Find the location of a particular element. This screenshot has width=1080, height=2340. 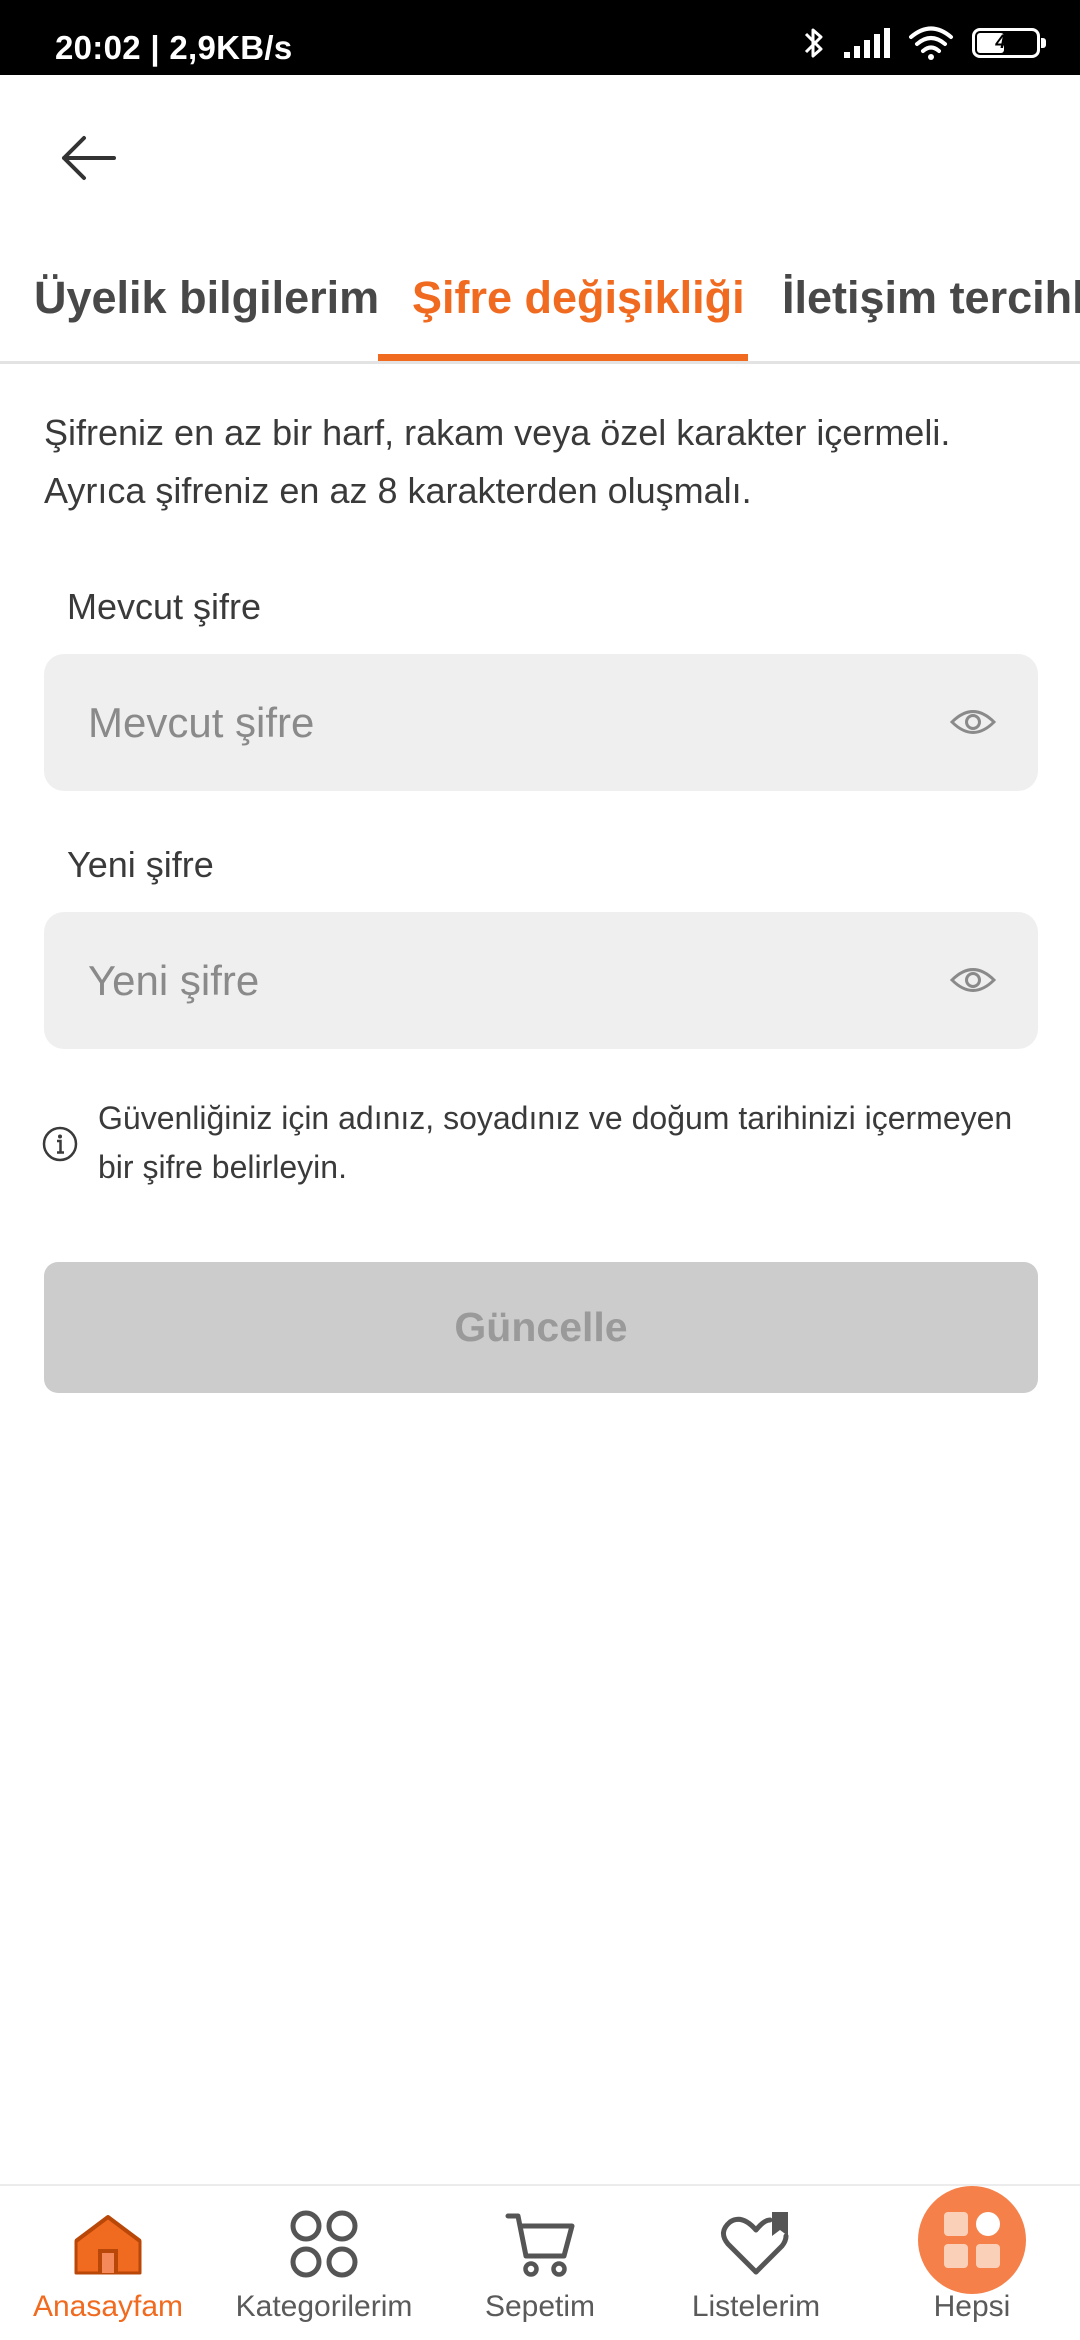

nav-item-listelerim: Listelerim is located at coordinates (756, 2263).